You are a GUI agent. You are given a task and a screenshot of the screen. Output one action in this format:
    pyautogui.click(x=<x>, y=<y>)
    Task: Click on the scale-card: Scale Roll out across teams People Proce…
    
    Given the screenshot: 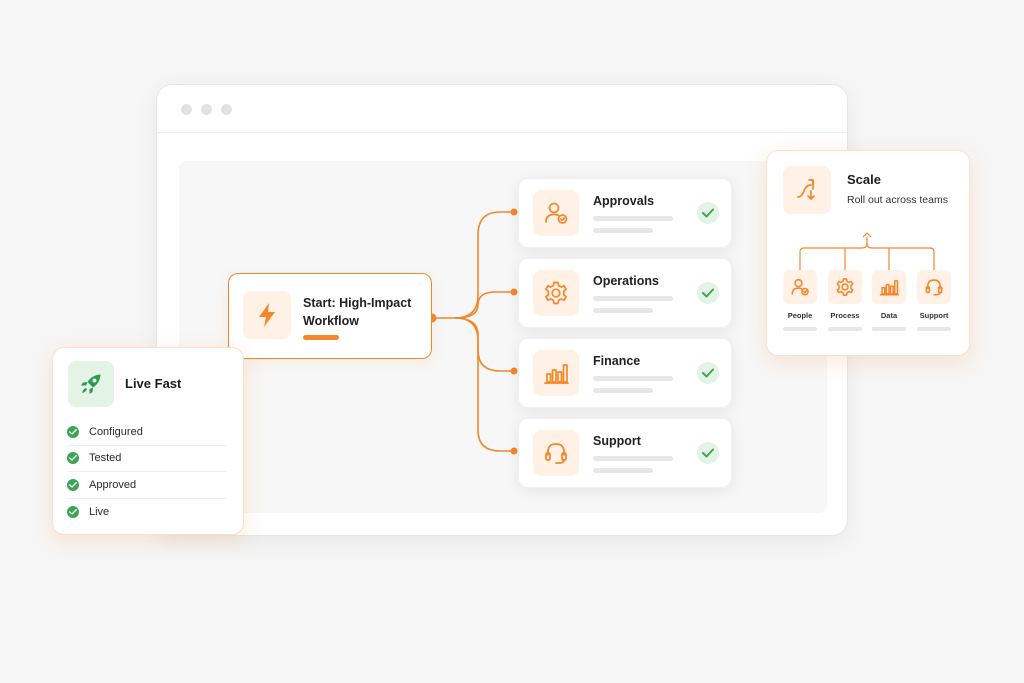 What is the action you would take?
    pyautogui.click(x=868, y=253)
    